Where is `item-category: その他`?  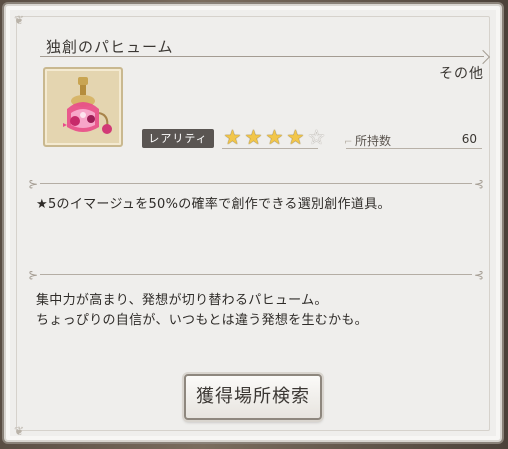 item-category: その他 is located at coordinates (461, 74).